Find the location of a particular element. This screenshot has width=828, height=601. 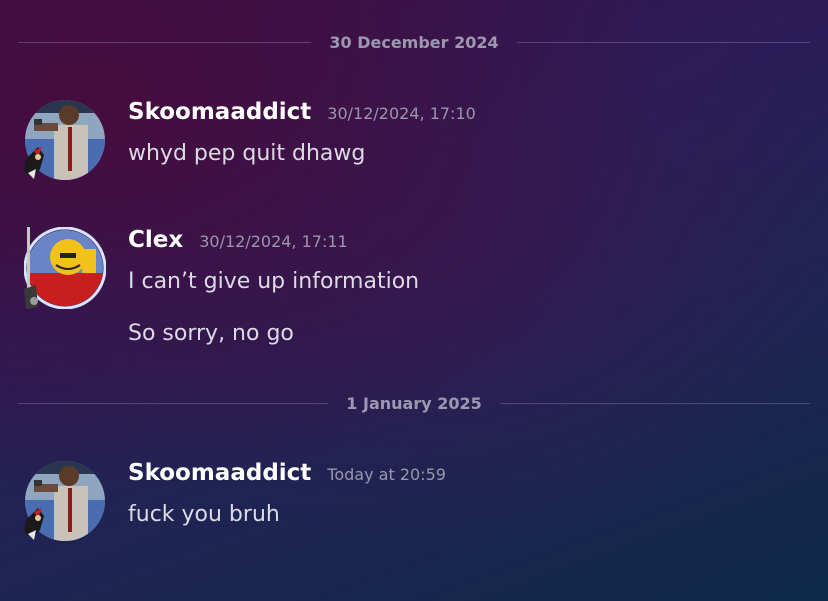

timestamp: Today at 20:59 is located at coordinates (386, 474).